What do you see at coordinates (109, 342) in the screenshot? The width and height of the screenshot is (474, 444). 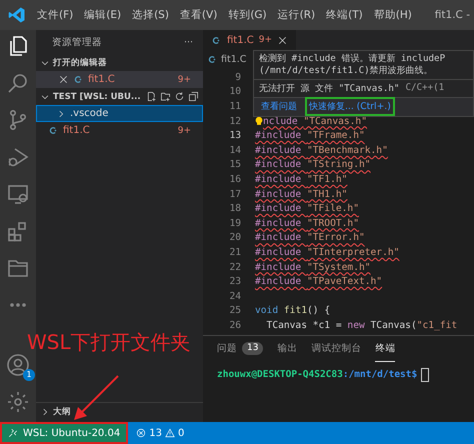 I see `annotation-text: WSL下打开文件夹` at bounding box center [109, 342].